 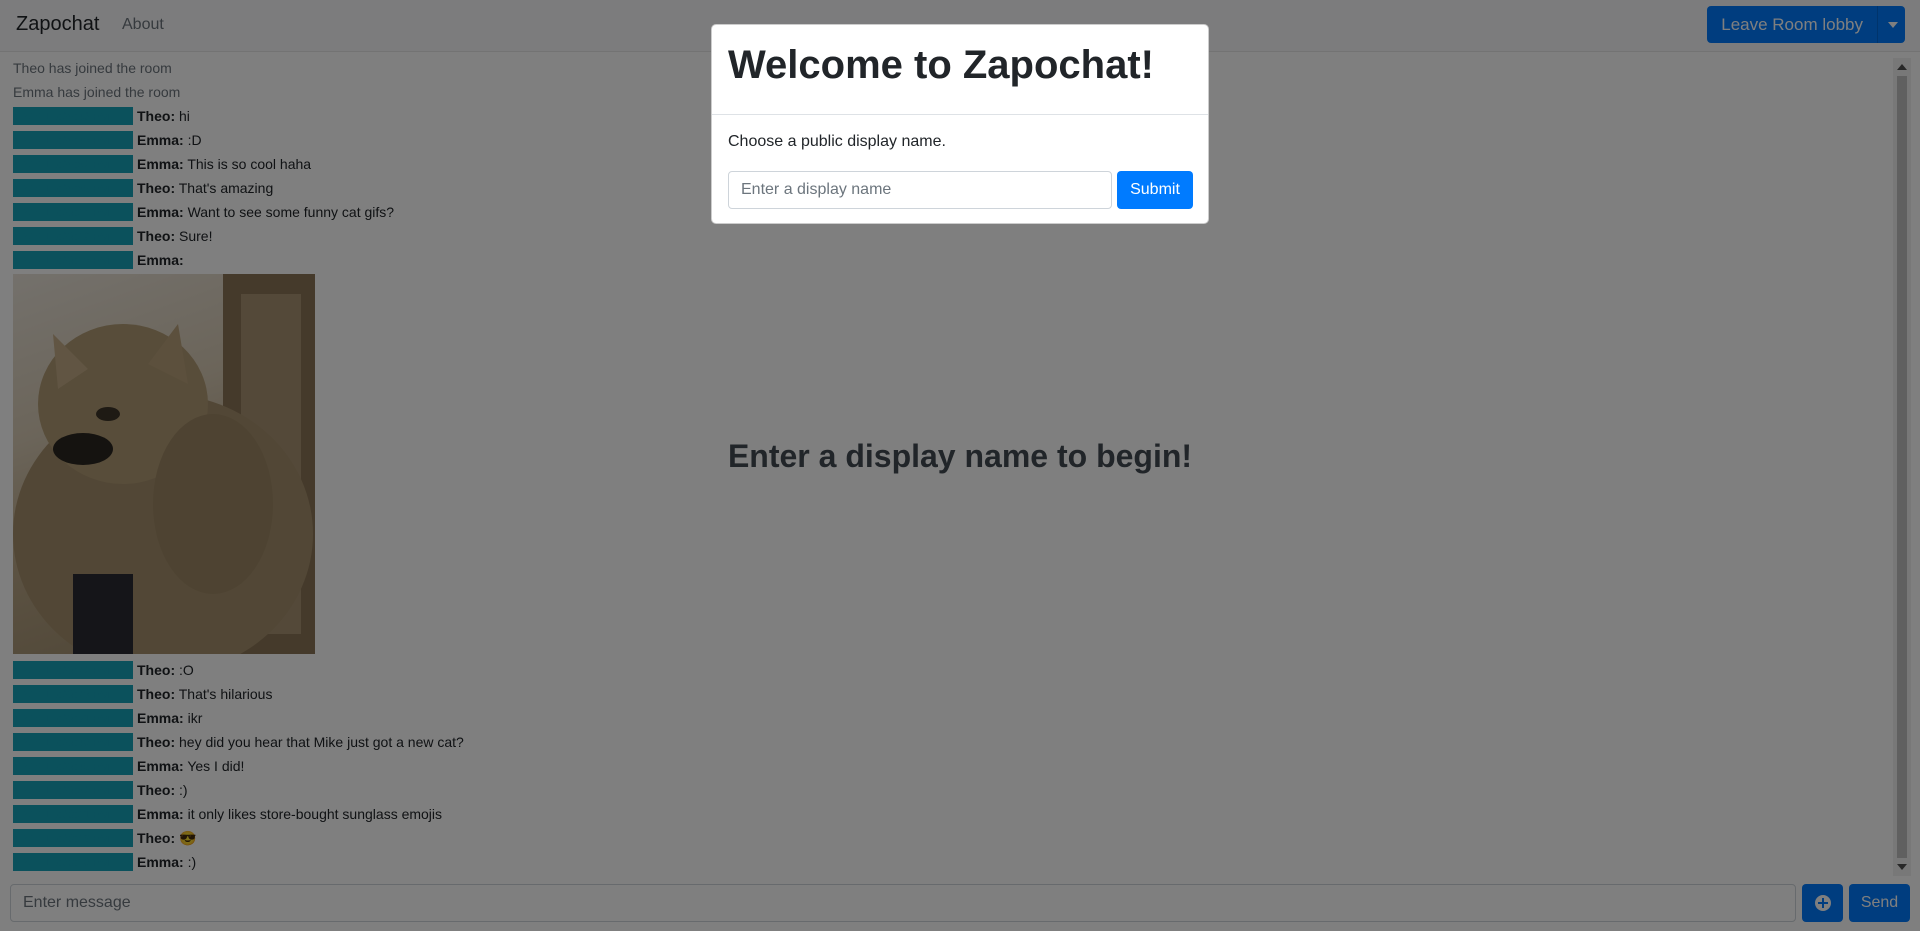 What do you see at coordinates (1155, 190) in the screenshot?
I see `submit-button: Submit` at bounding box center [1155, 190].